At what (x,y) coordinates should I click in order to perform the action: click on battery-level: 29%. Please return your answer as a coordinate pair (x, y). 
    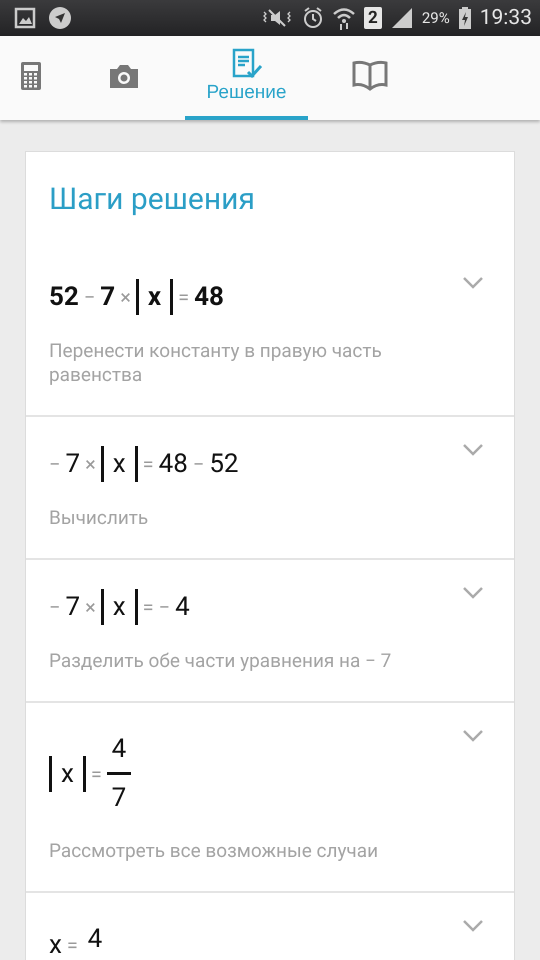
    Looking at the image, I should click on (436, 18).